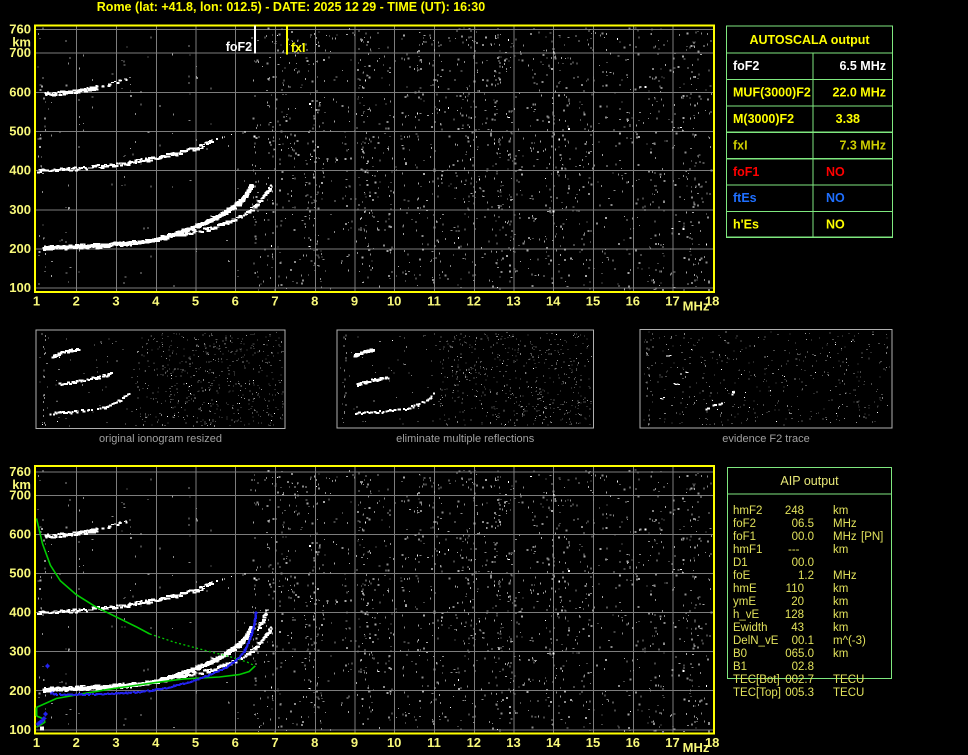 Image resolution: width=968 pixels, height=755 pixels. What do you see at coordinates (809, 40) in the screenshot?
I see `svg-text: AUTOSCALA output` at bounding box center [809, 40].